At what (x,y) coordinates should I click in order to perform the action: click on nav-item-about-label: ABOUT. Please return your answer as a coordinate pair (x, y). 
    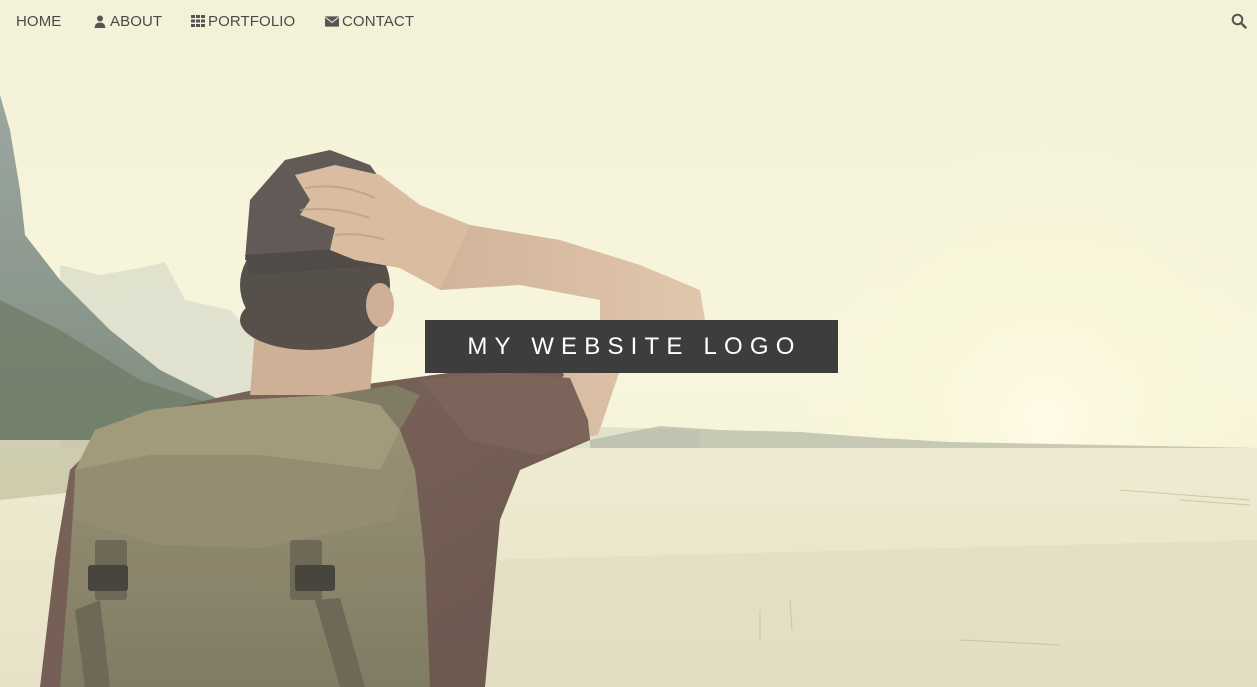
    Looking at the image, I should click on (136, 21).